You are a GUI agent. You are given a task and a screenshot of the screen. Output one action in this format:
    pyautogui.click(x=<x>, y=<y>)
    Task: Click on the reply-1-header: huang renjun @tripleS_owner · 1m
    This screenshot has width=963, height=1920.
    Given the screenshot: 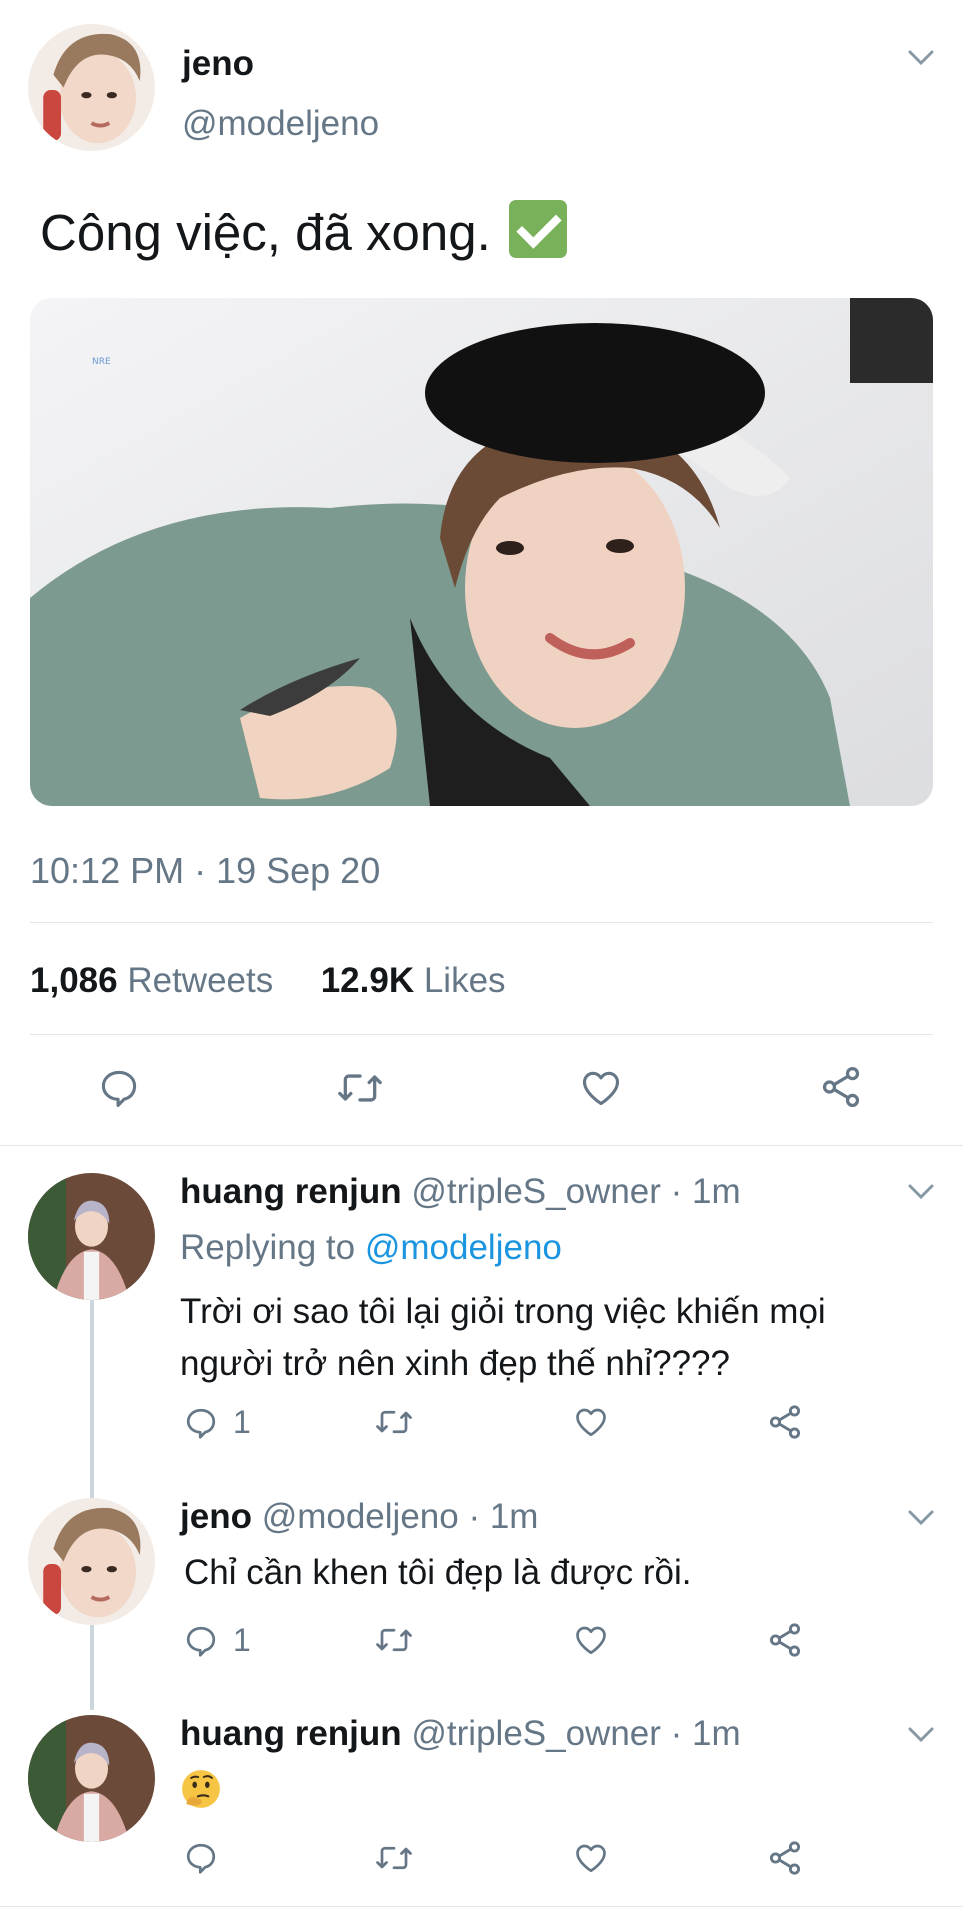 What is the action you would take?
    pyautogui.click(x=460, y=1192)
    